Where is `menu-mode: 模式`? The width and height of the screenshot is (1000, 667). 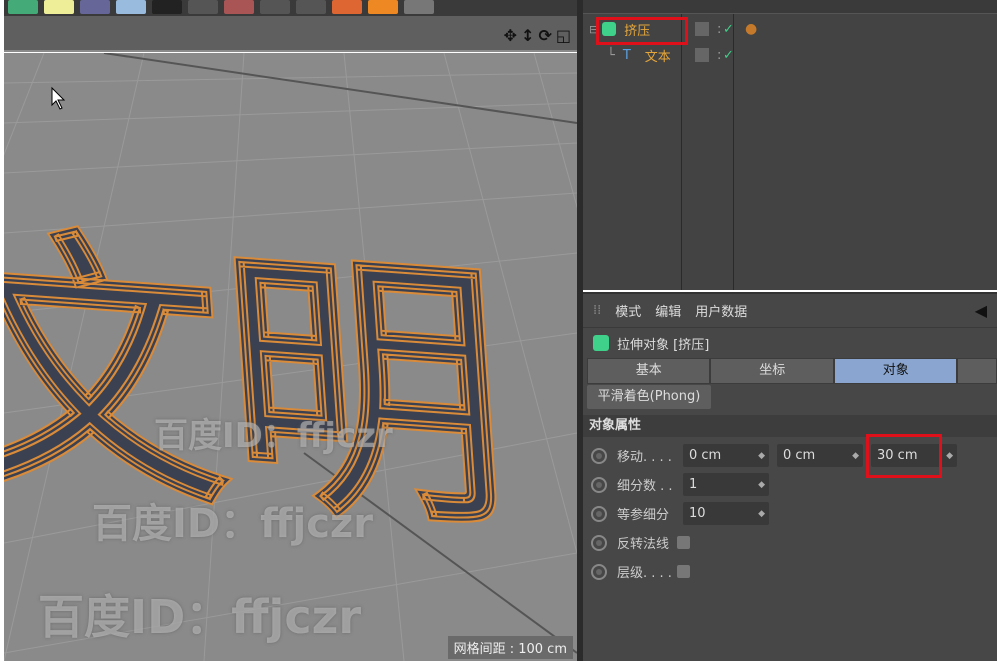 menu-mode: 模式 is located at coordinates (628, 310).